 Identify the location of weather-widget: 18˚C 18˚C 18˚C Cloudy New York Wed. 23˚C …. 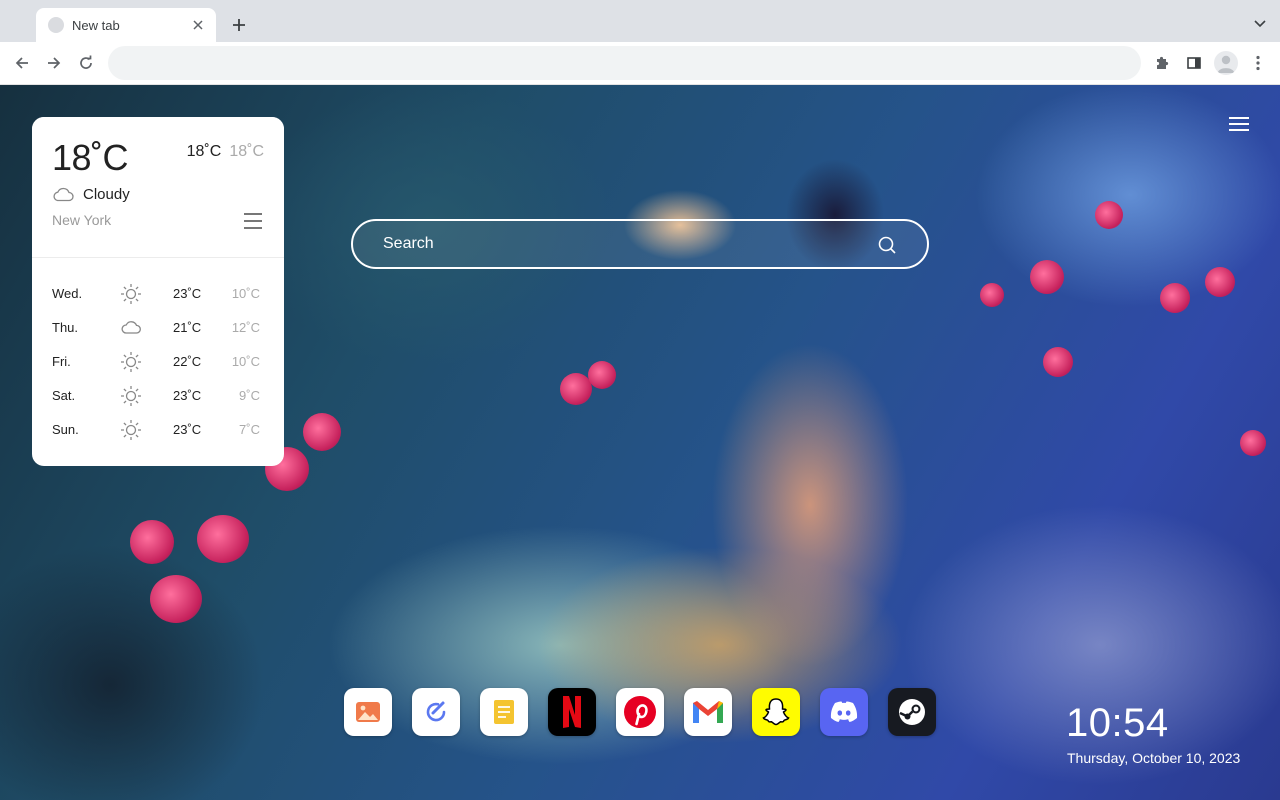
(158, 291).